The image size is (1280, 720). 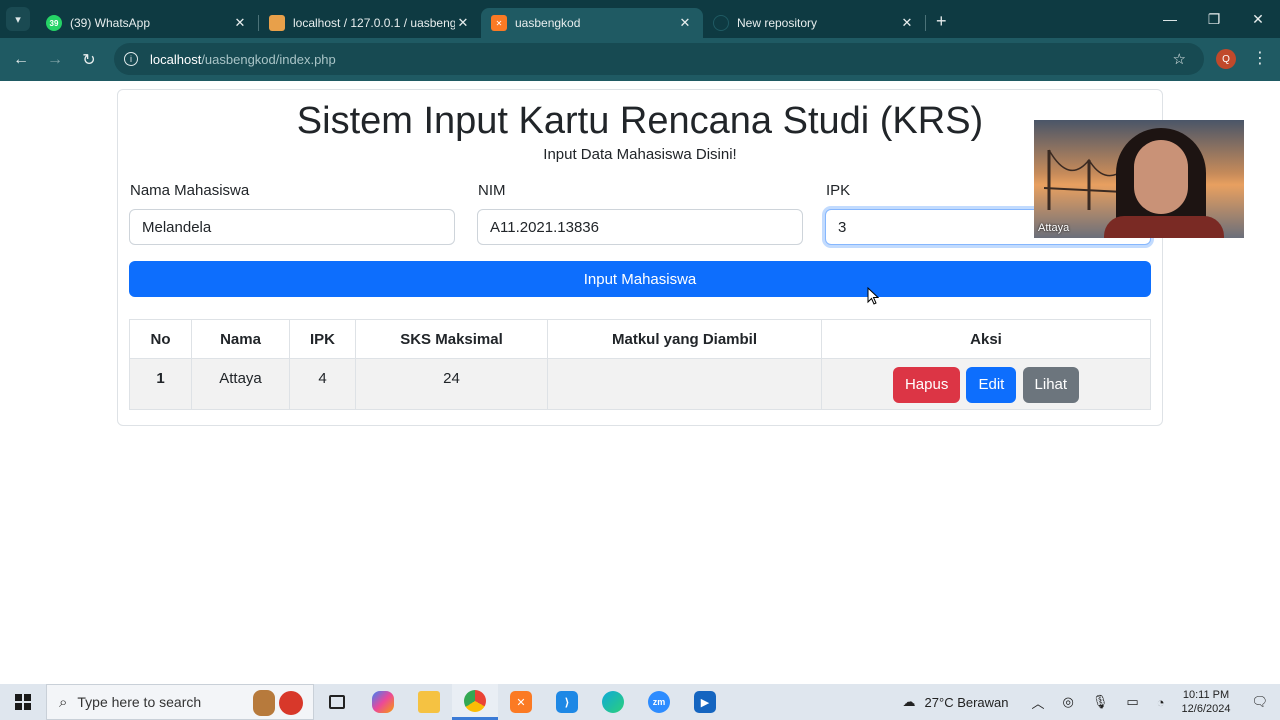 What do you see at coordinates (684, 339) in the screenshot?
I see `th-matkul: Matkul yang Diambil` at bounding box center [684, 339].